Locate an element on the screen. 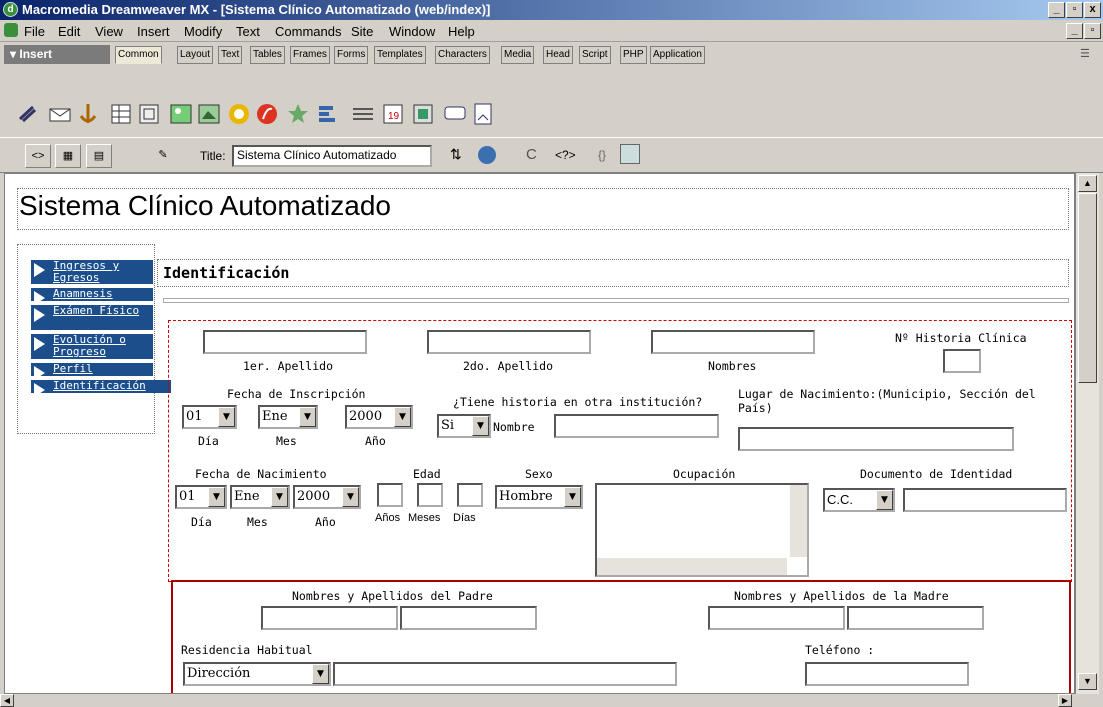  table-icon is located at coordinates (121, 114).